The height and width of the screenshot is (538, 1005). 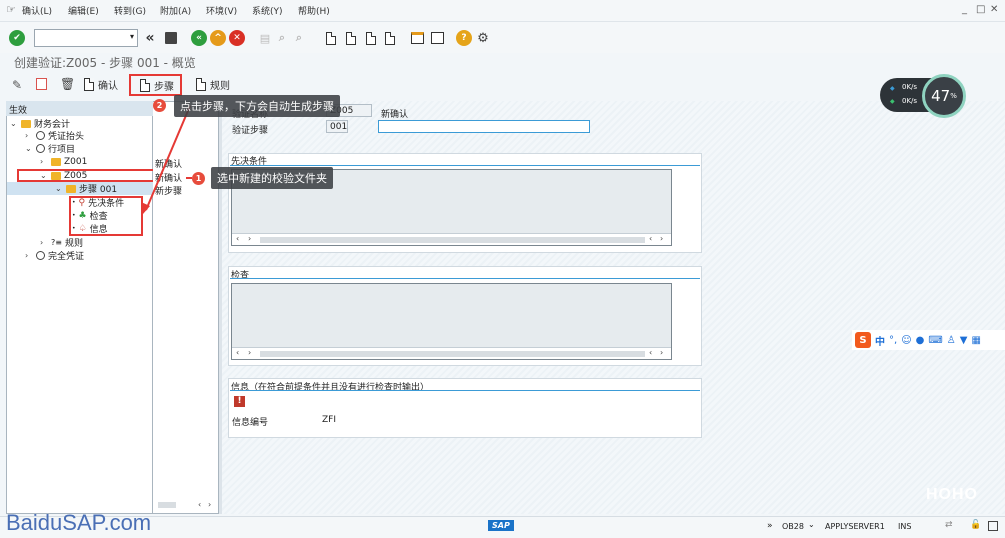 I want to click on server-label: APPLYSERVER1, so click(x=855, y=526).